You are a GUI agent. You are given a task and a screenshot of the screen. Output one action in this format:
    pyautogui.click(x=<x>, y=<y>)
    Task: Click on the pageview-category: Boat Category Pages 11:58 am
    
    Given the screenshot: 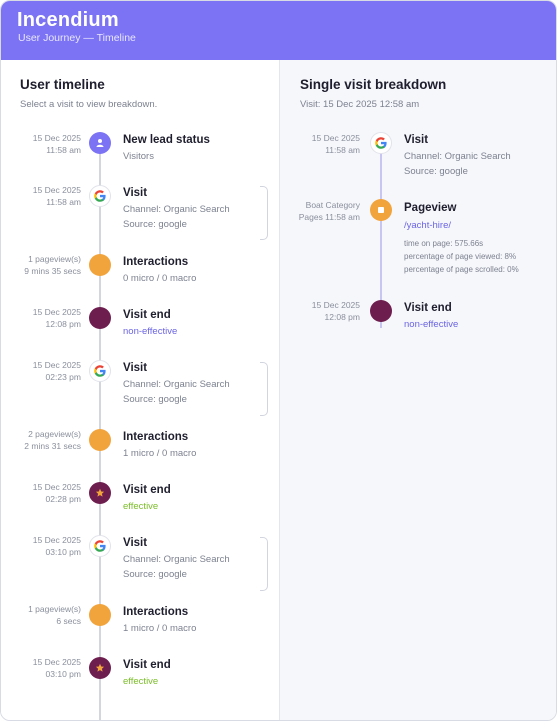 What is the action you would take?
    pyautogui.click(x=329, y=211)
    